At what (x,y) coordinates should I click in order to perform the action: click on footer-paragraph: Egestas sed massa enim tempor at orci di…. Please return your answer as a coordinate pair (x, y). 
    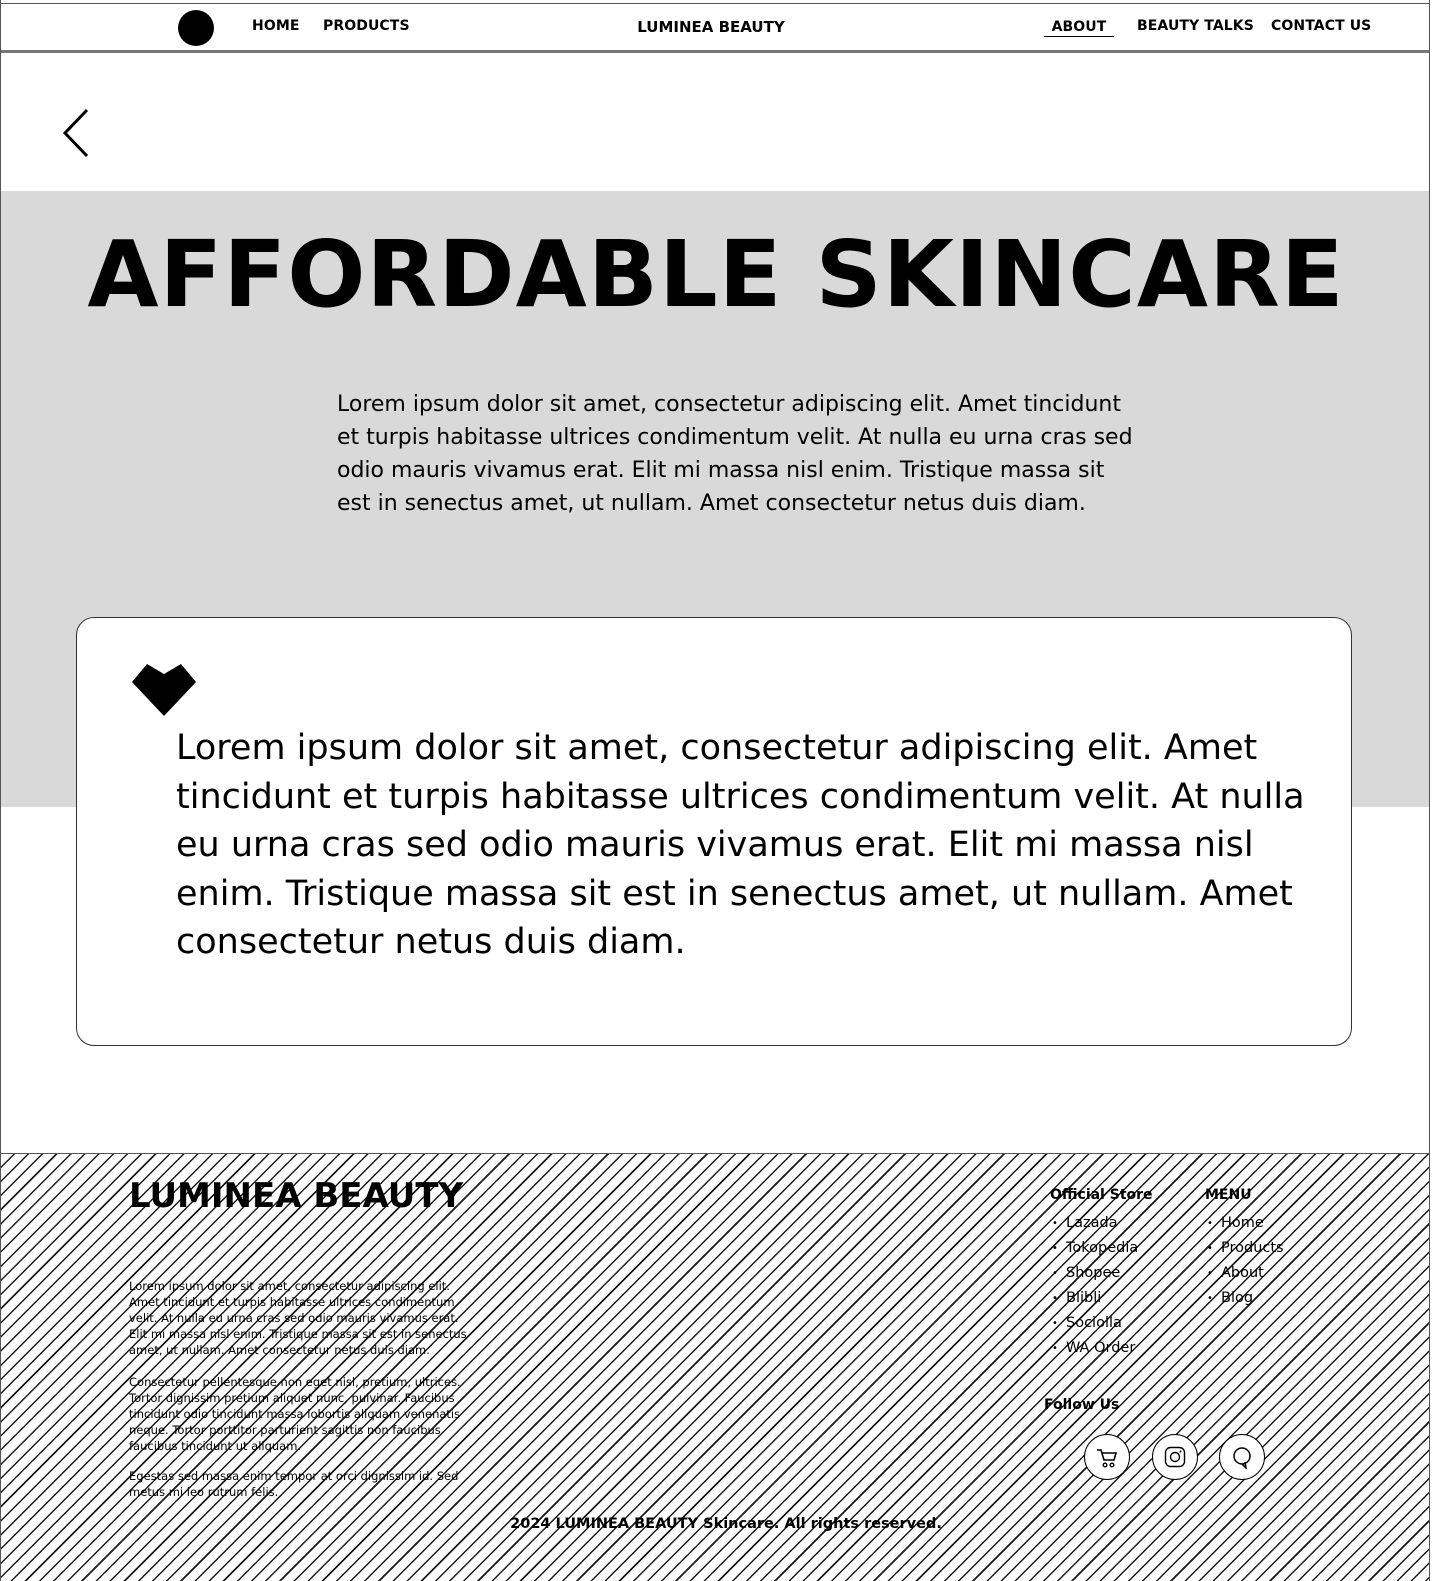
    Looking at the image, I should click on (294, 1484).